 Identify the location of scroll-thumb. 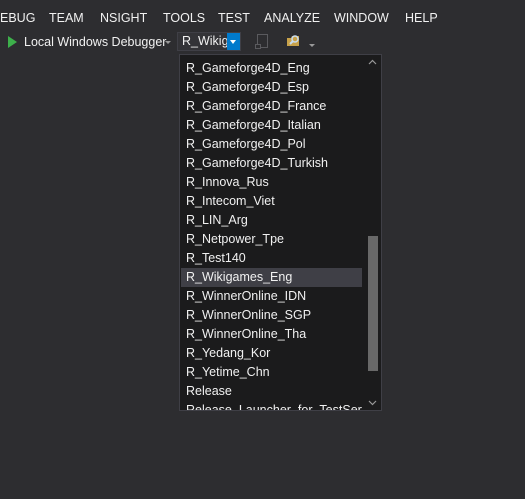
(373, 303).